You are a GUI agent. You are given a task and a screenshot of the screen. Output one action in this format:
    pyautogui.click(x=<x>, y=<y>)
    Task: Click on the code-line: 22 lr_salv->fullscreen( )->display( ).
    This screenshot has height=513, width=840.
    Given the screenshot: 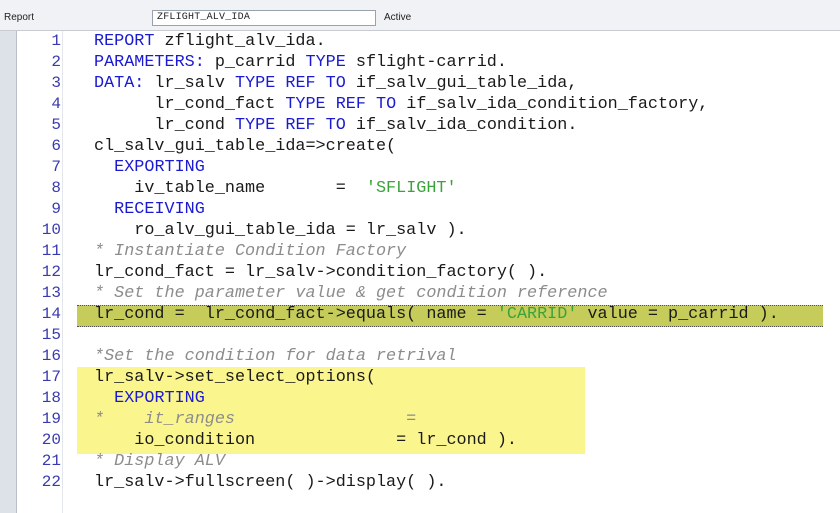 What is the action you would take?
    pyautogui.click(x=428, y=482)
    